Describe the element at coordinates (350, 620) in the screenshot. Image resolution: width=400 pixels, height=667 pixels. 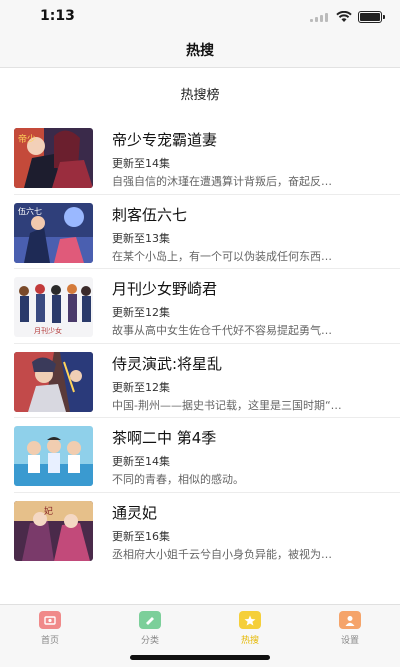
I see `settings-icon` at that location.